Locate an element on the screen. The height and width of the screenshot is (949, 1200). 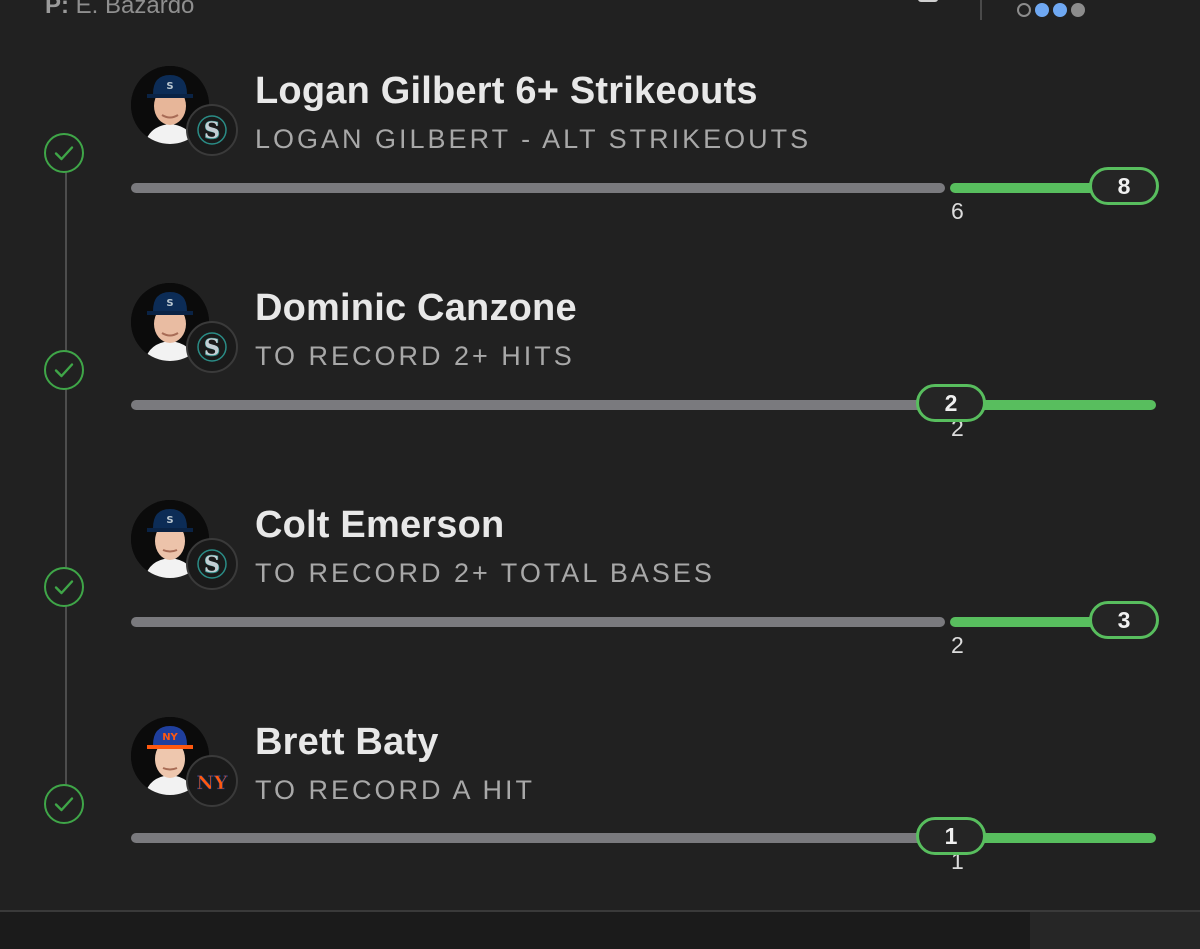
leg-title: Brett Baty is located at coordinates (347, 742).